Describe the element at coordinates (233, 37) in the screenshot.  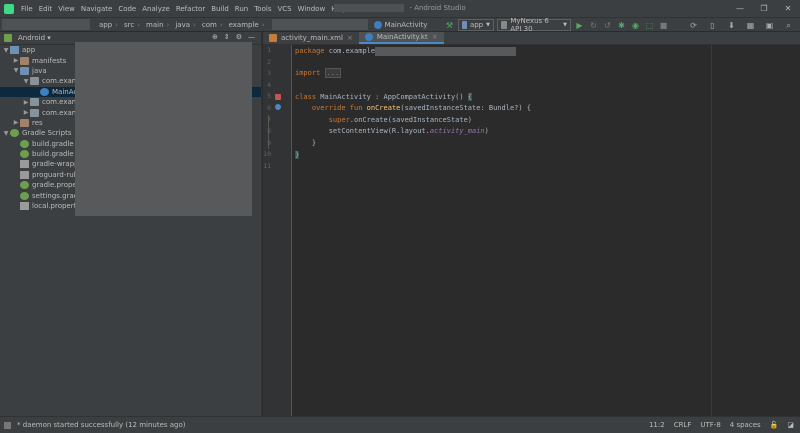
I see `project-panel-tools: ⊕ ⇕ ⚙ —` at that location.